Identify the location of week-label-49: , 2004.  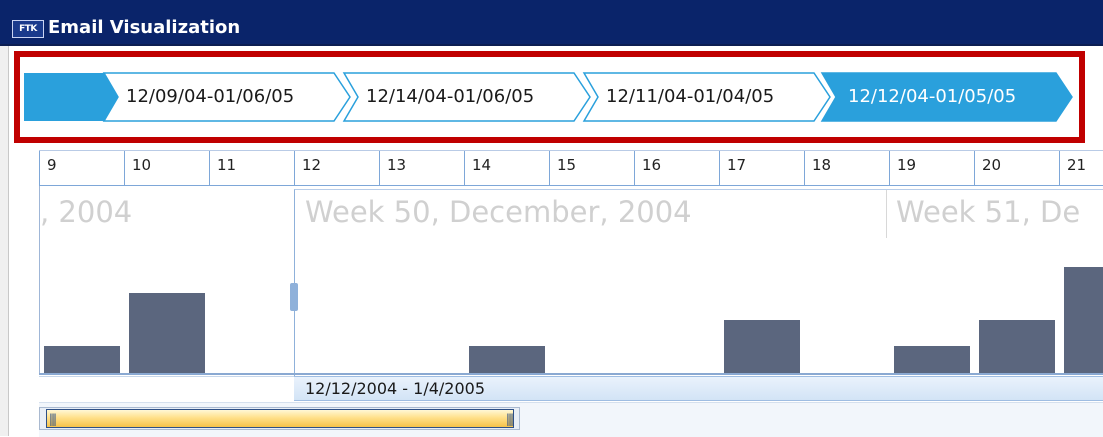
(86, 212).